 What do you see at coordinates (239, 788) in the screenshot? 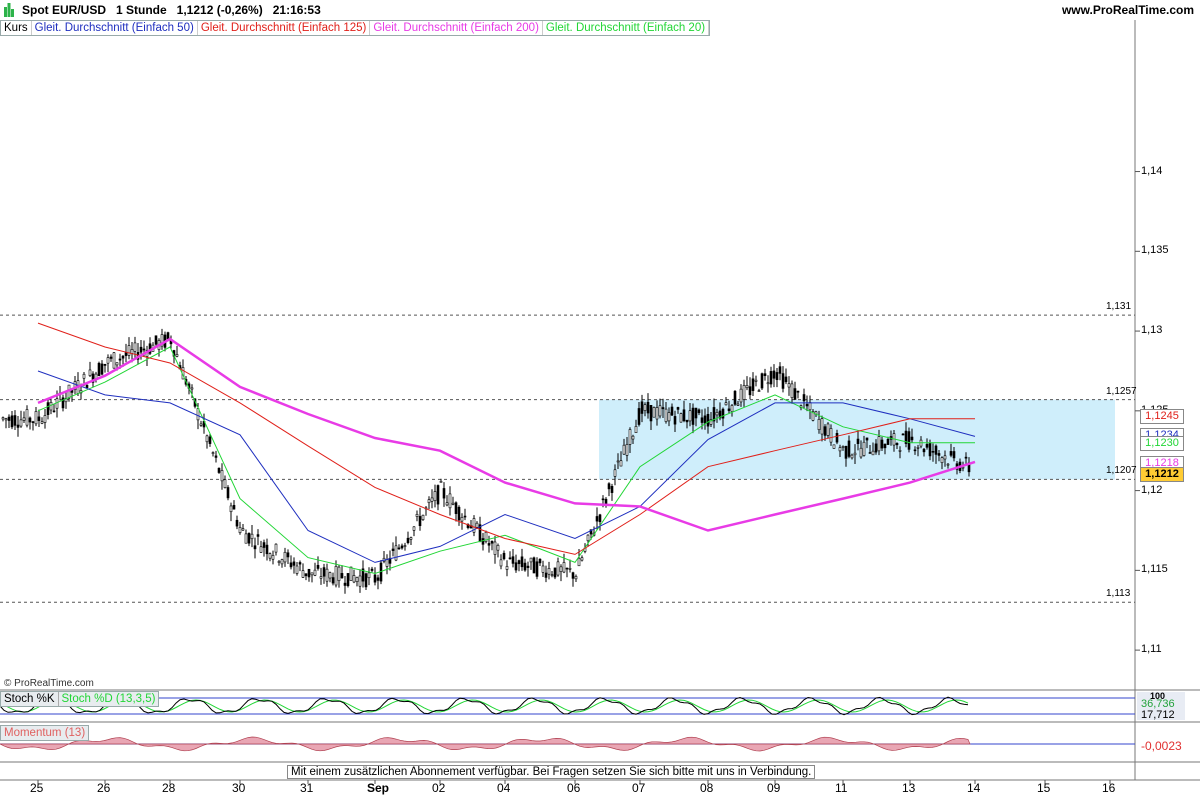
I see `date-label: 30` at bounding box center [239, 788].